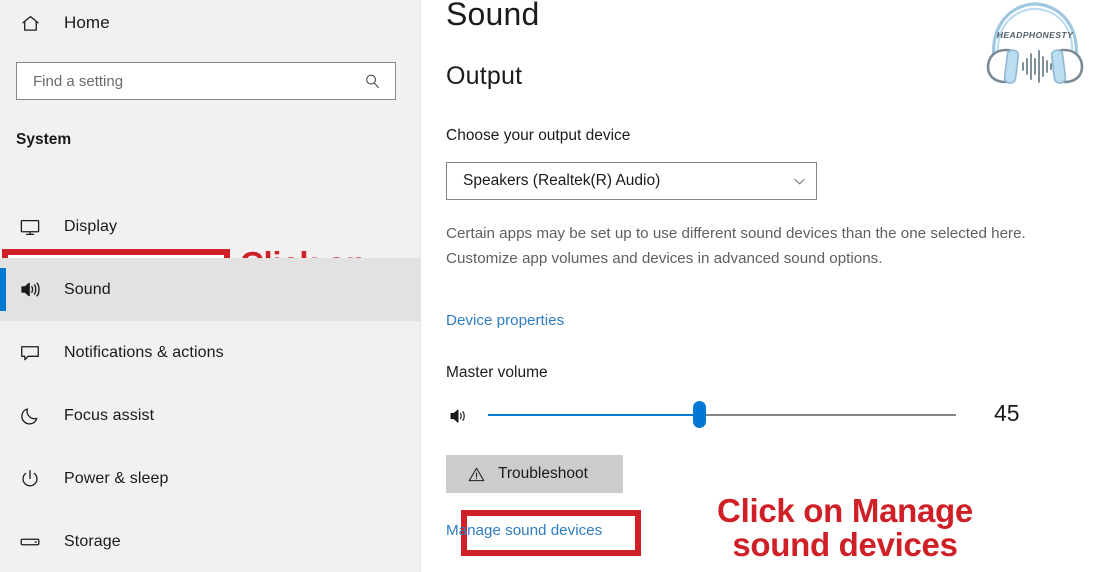 This screenshot has height=572, width=1100. What do you see at coordinates (91, 226) in the screenshot?
I see `sidebar-item-label: Display` at bounding box center [91, 226].